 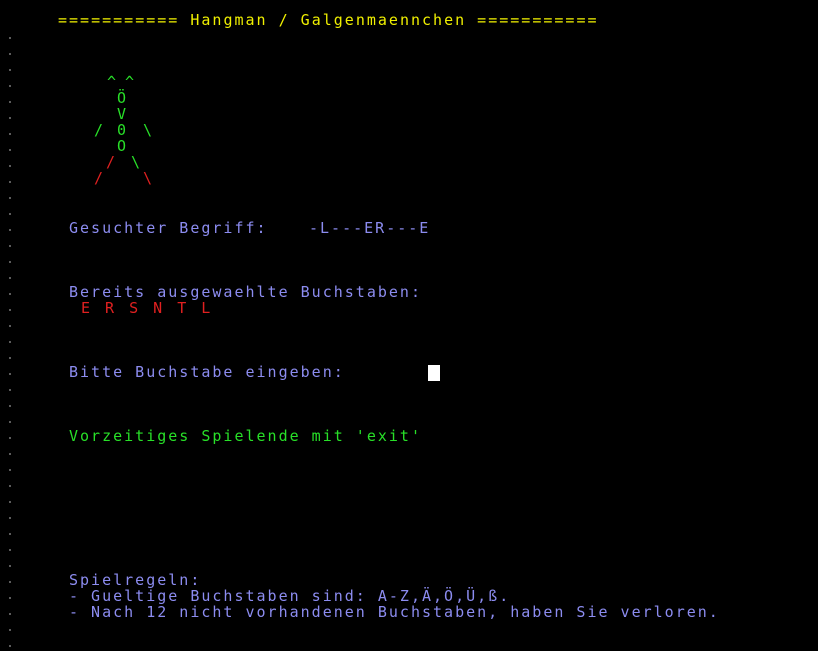 I want to click on guessed-letters-label: Bereits ausgewaehlte Buchstaben:, so click(x=245, y=292).